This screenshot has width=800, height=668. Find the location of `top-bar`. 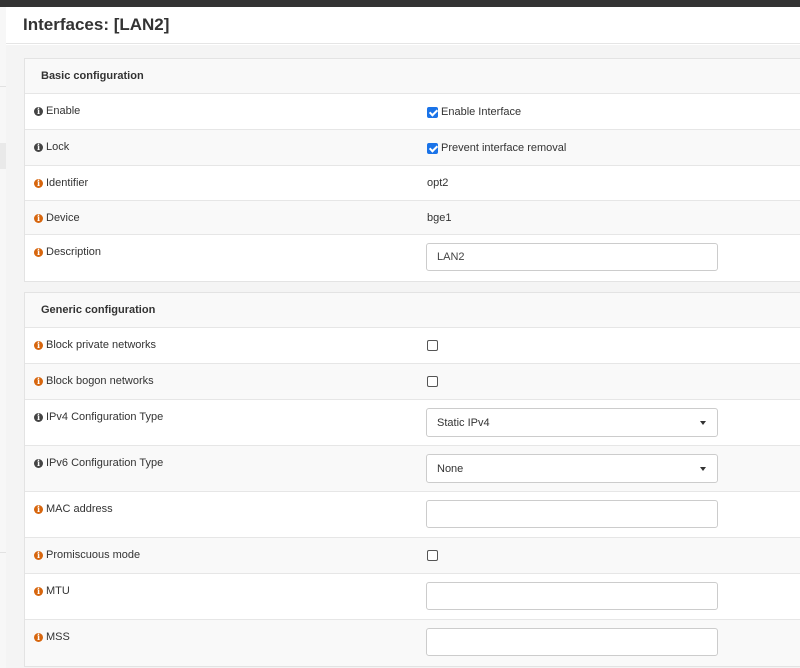

top-bar is located at coordinates (400, 3).